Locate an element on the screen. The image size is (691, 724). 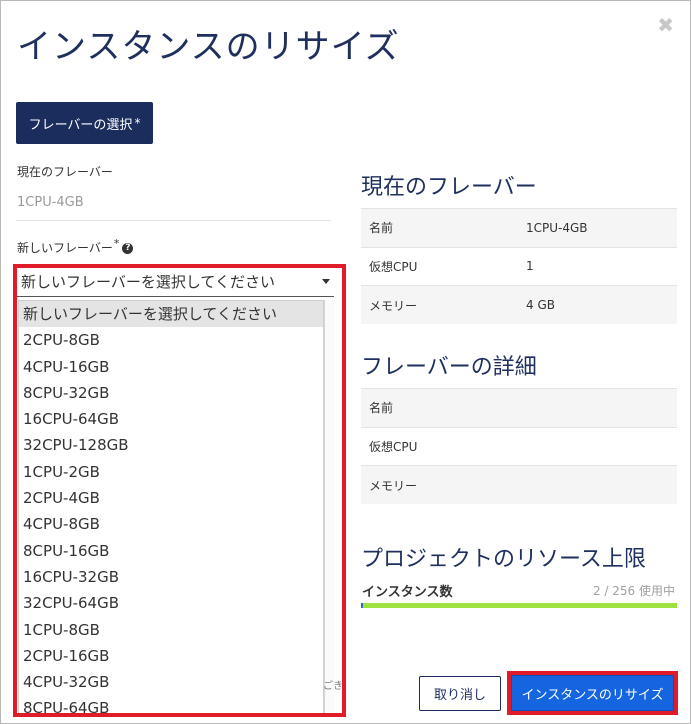
new-flavor-label-text: 新しいフレーバー is located at coordinates (65, 248).